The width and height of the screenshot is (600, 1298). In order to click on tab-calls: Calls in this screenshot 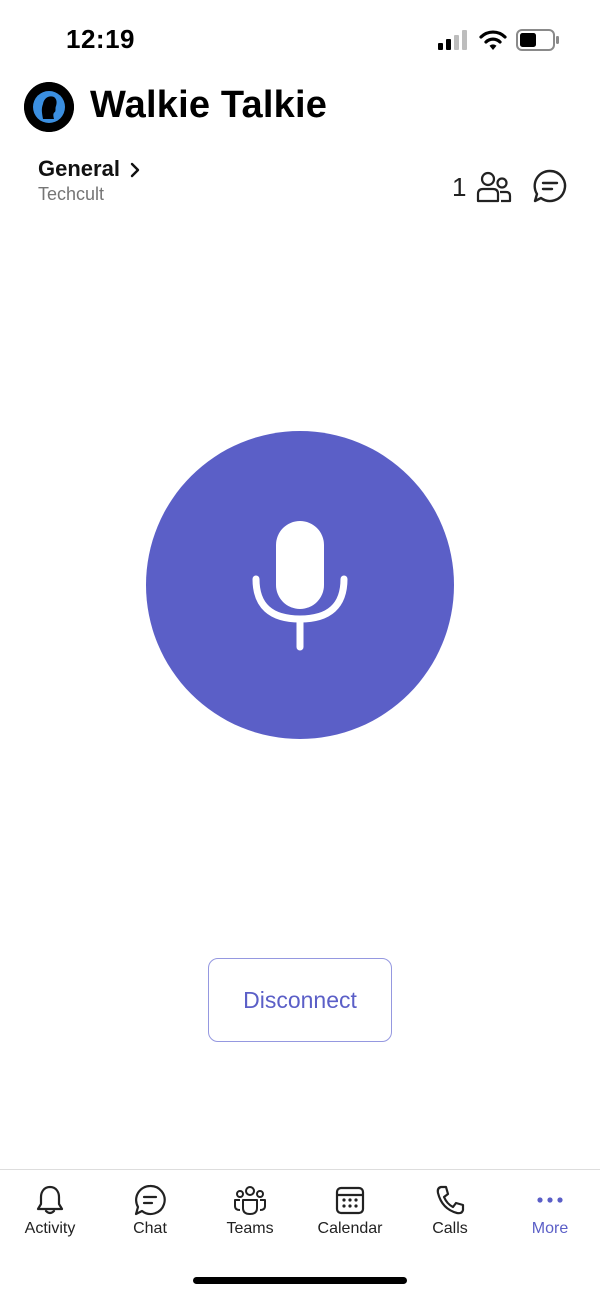, I will do `click(450, 1210)`.